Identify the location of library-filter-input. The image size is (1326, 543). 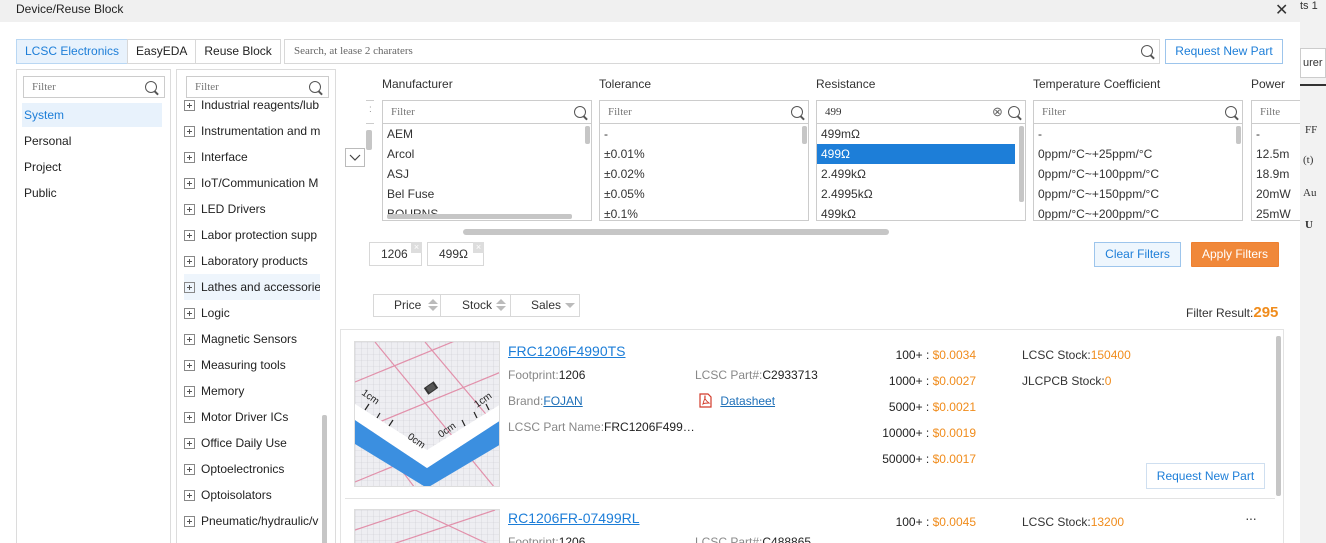
(82, 87).